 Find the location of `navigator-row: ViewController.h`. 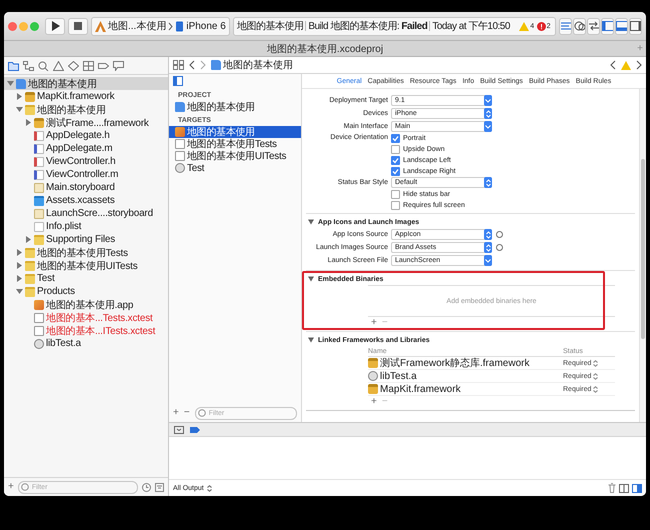

navigator-row: ViewController.h is located at coordinates (86, 161).